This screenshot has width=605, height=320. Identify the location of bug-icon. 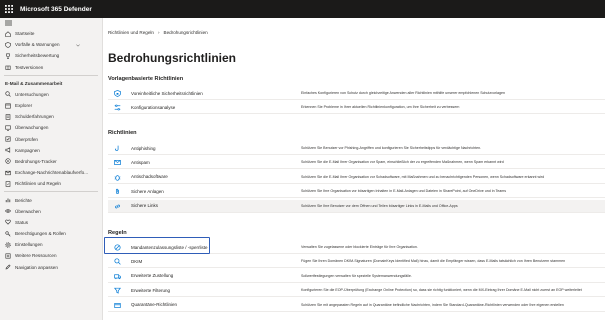
(117, 177).